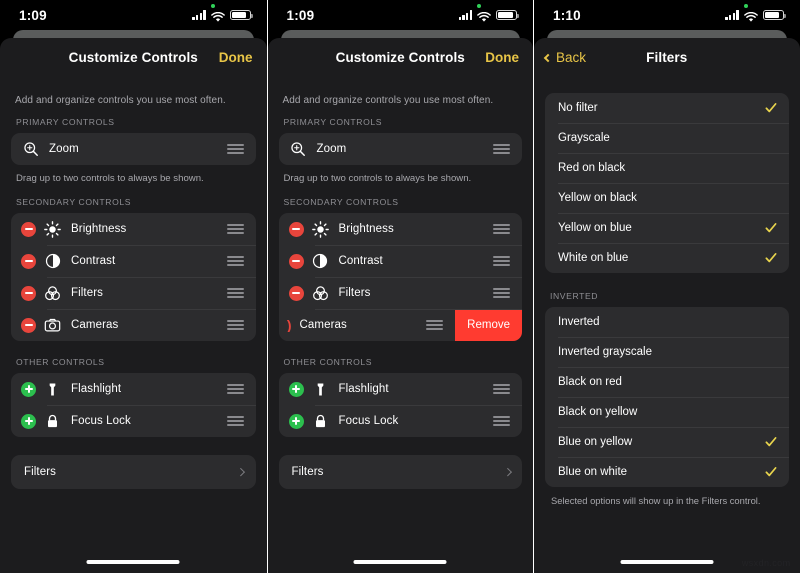 This screenshot has width=800, height=573. Describe the element at coordinates (667, 442) in the screenshot. I see `list-item-blue-on-yellow: Blue on yellow` at that location.